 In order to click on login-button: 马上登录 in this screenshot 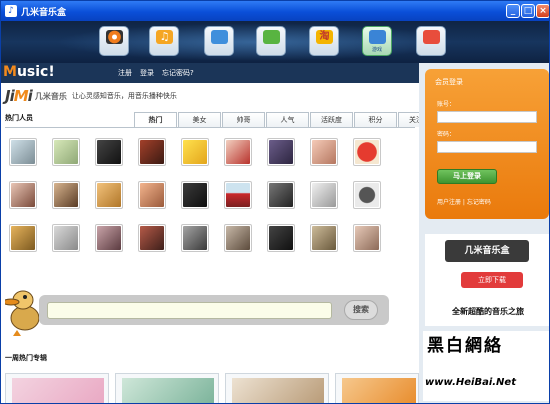, I will do `click(467, 176)`.